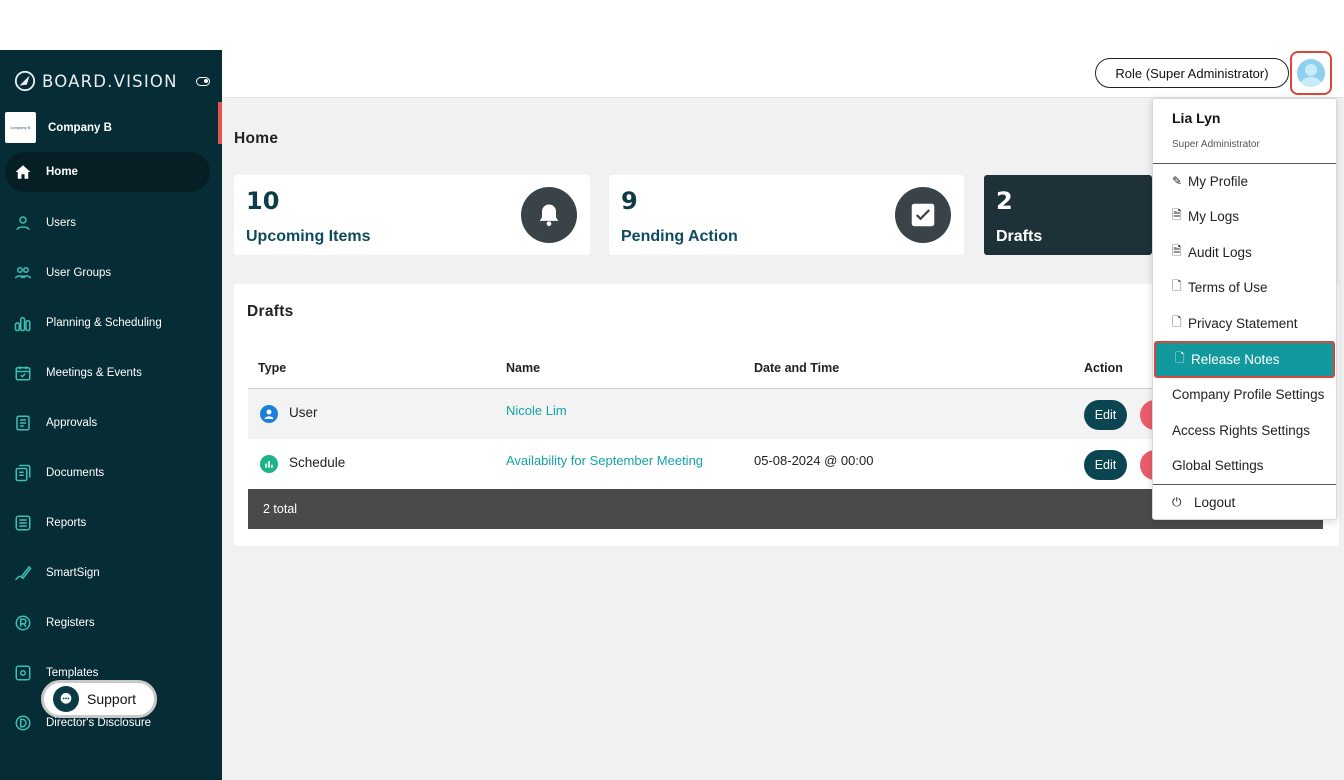 The height and width of the screenshot is (780, 1344). I want to click on user-groups-icon, so click(23, 273).